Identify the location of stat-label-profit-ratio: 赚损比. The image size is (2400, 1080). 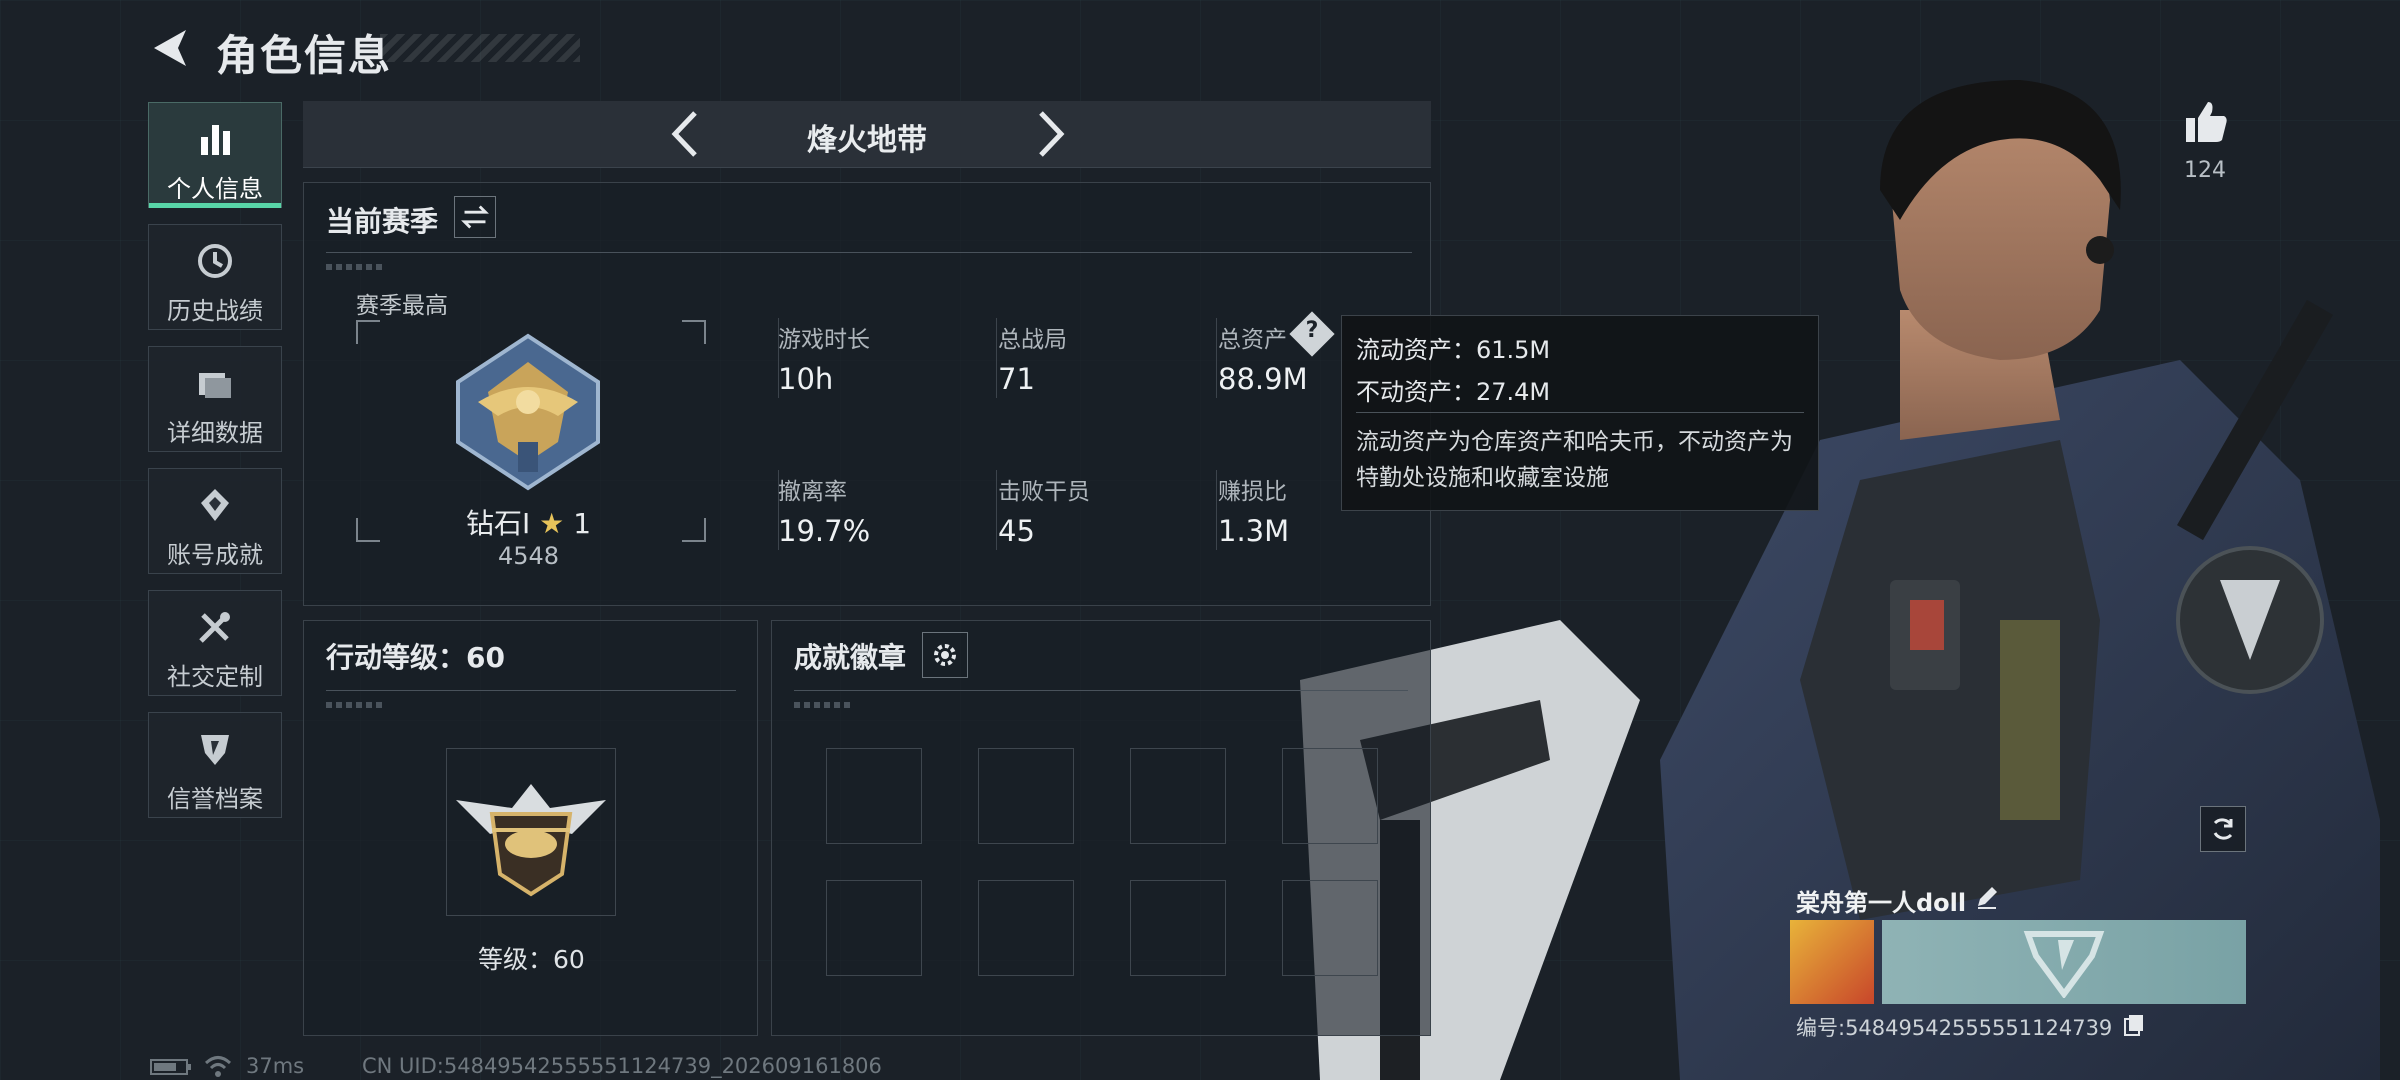
(1252, 492).